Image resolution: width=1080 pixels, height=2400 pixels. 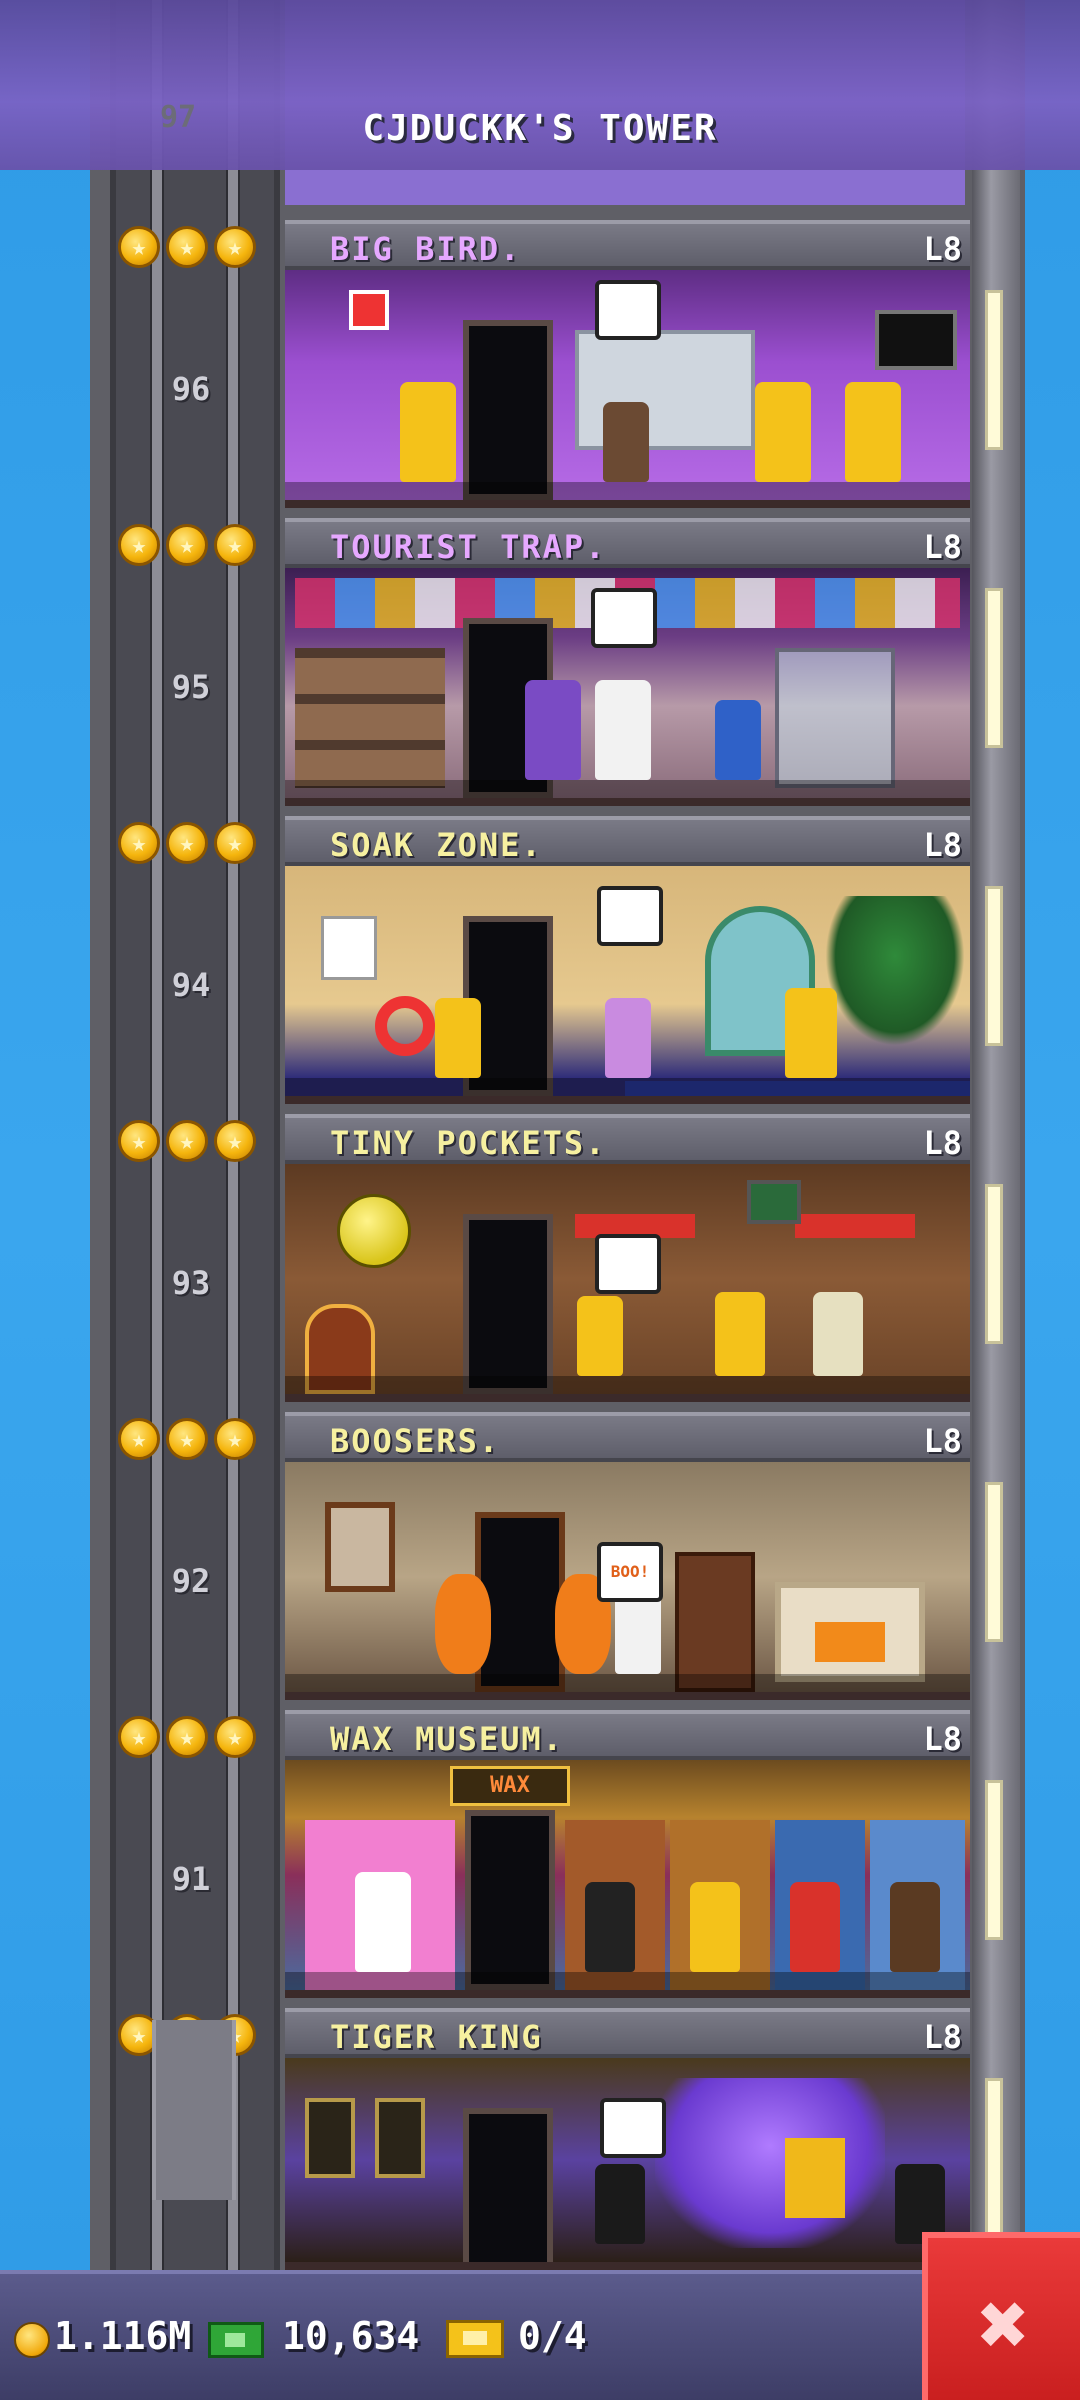 I want to click on floor-name: BOOSERS., so click(x=415, y=1441).